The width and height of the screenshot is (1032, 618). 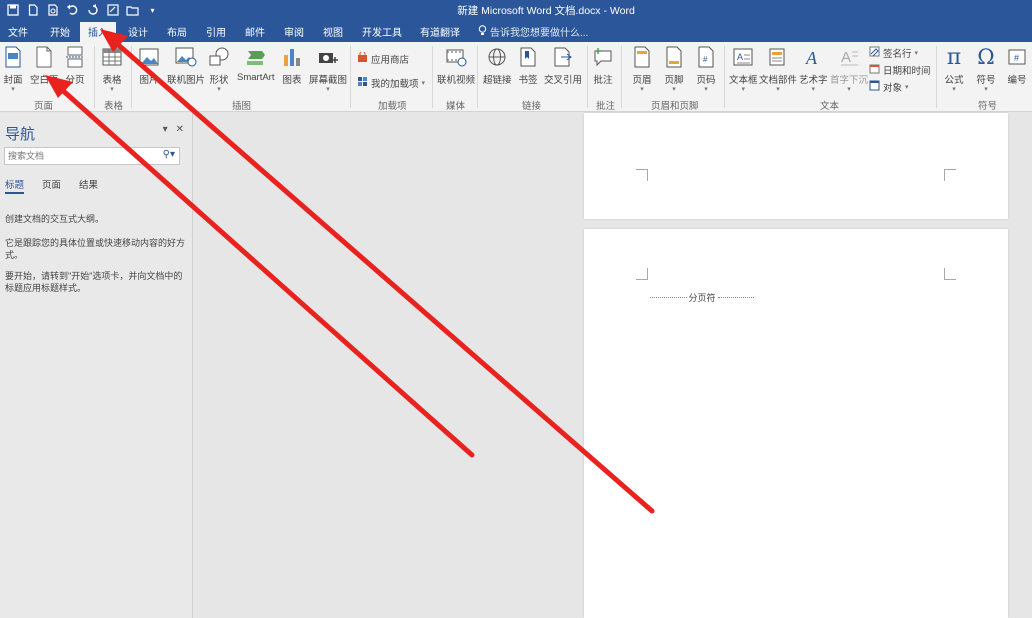 What do you see at coordinates (889, 87) in the screenshot?
I see `object-button: 对象 ▾` at bounding box center [889, 87].